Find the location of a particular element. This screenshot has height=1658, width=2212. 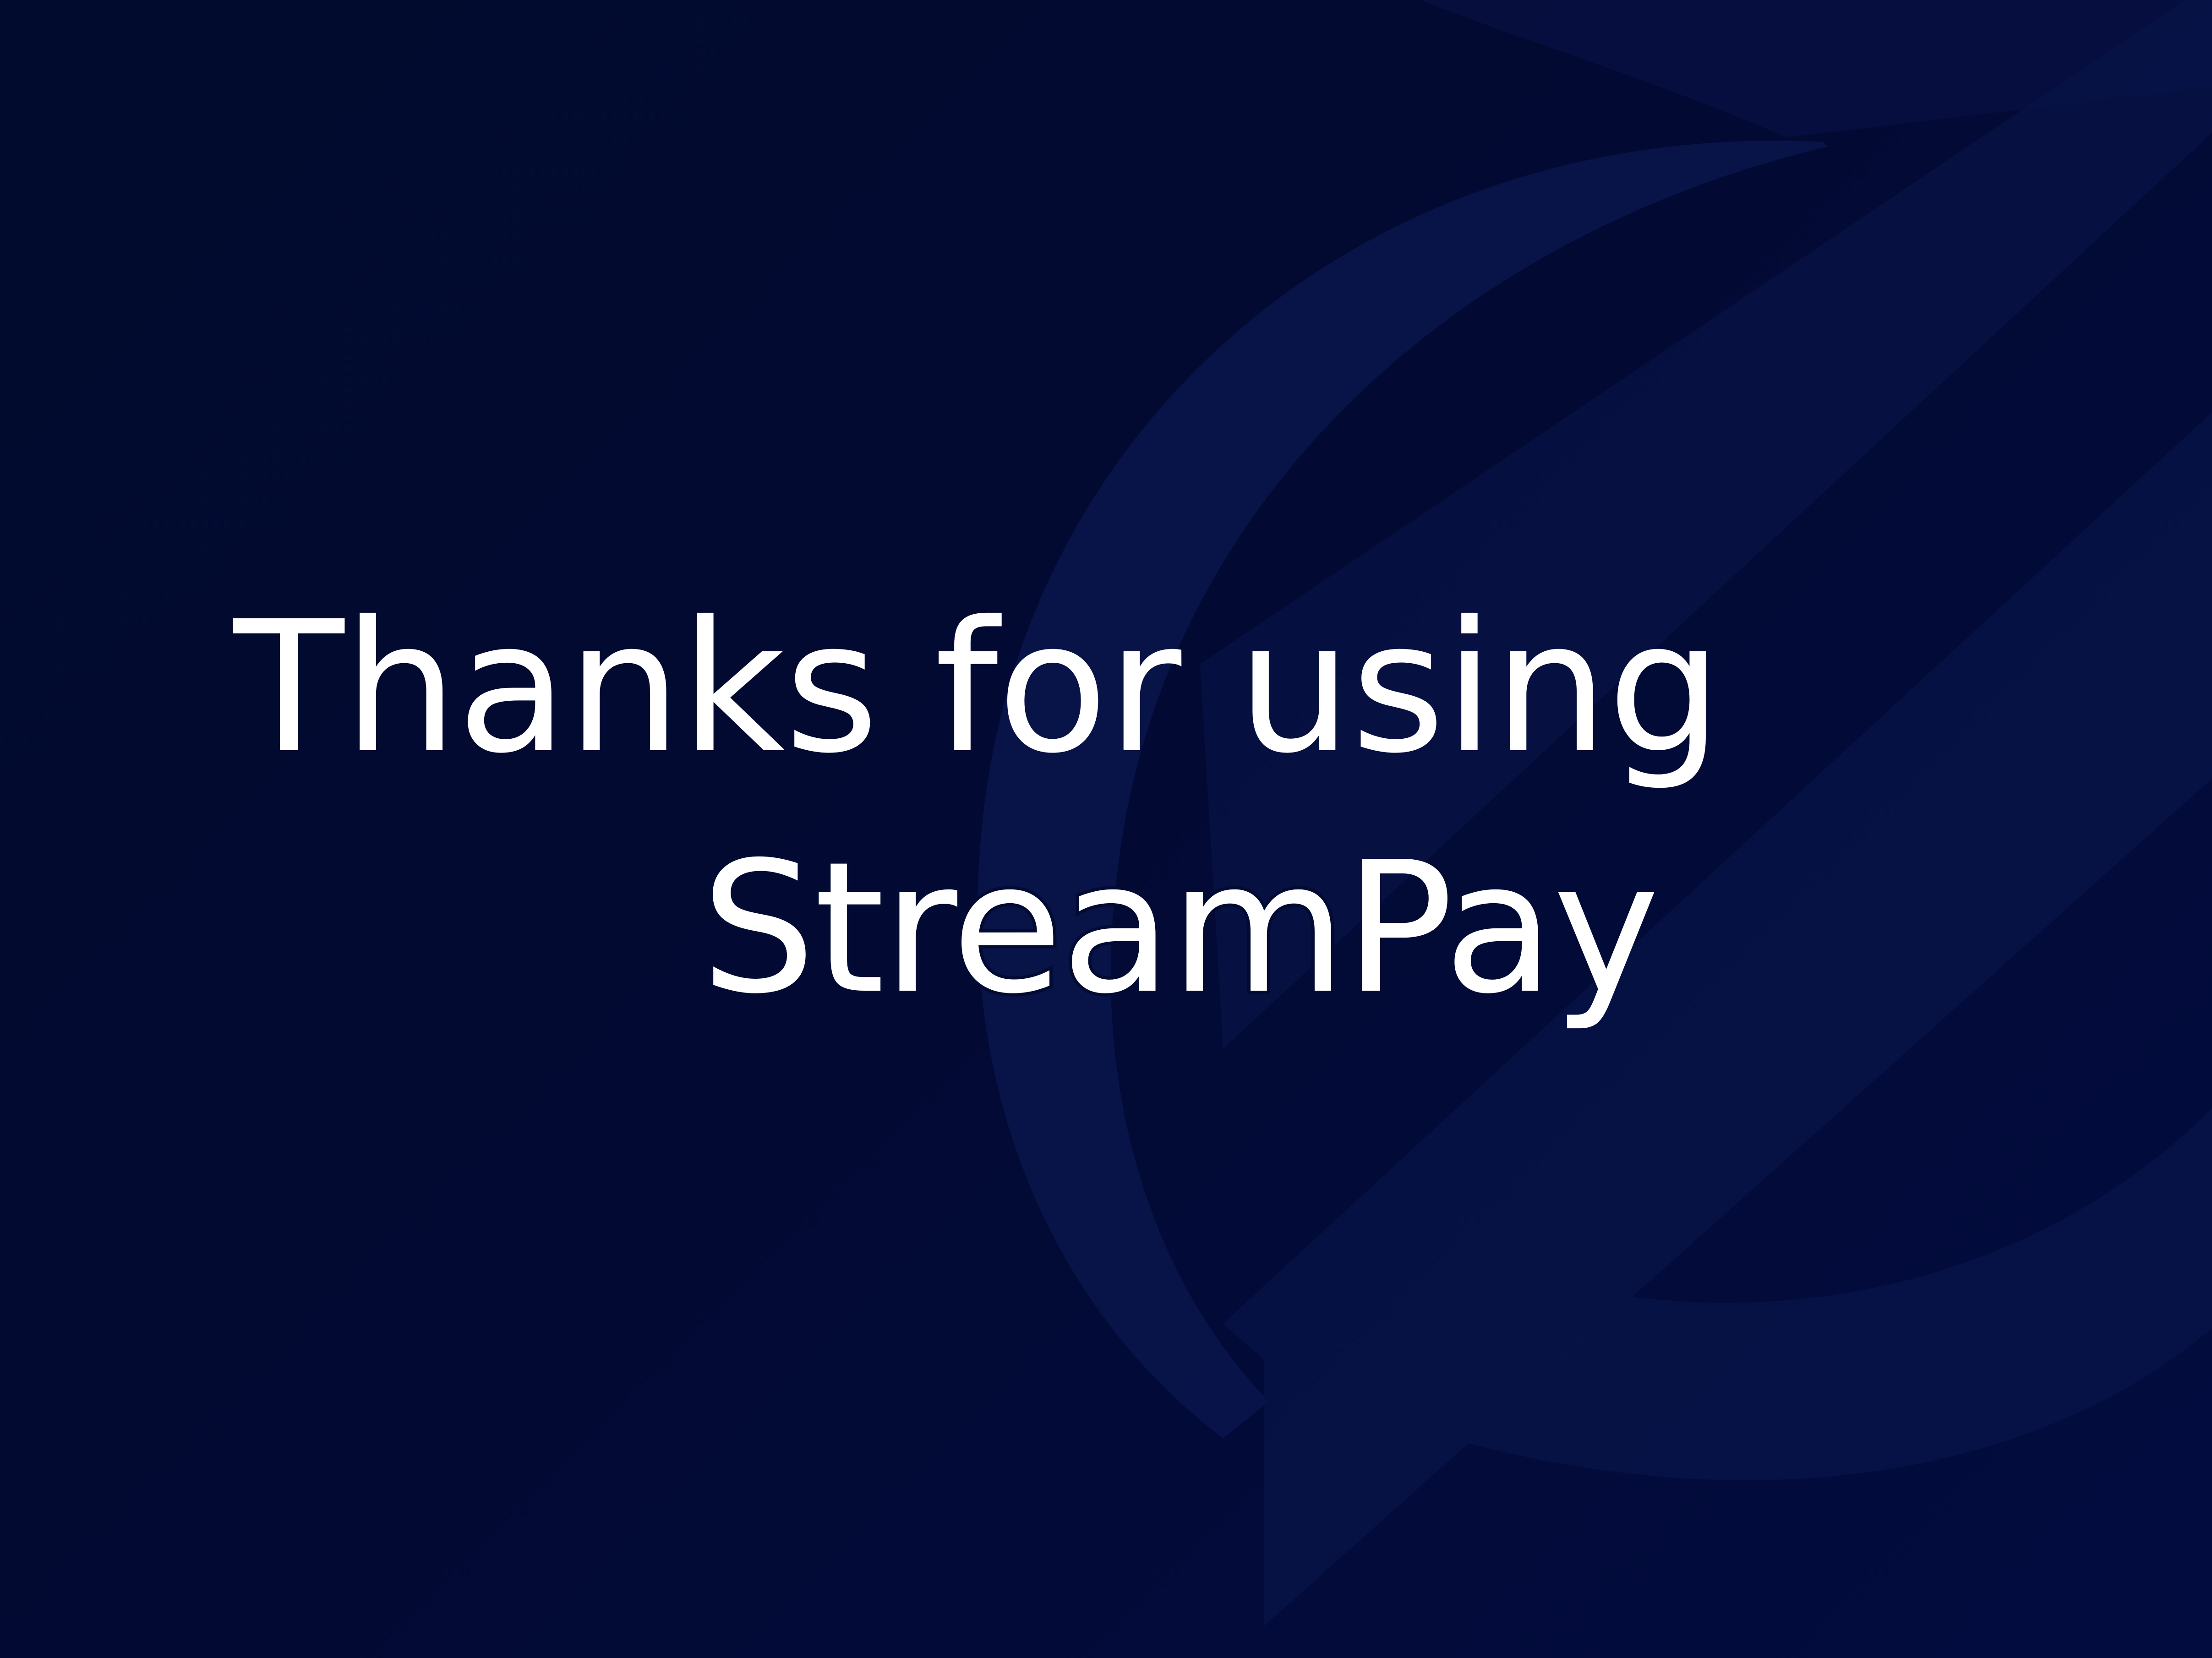

brand-wordmark: StreamPay is located at coordinates (1179, 929).